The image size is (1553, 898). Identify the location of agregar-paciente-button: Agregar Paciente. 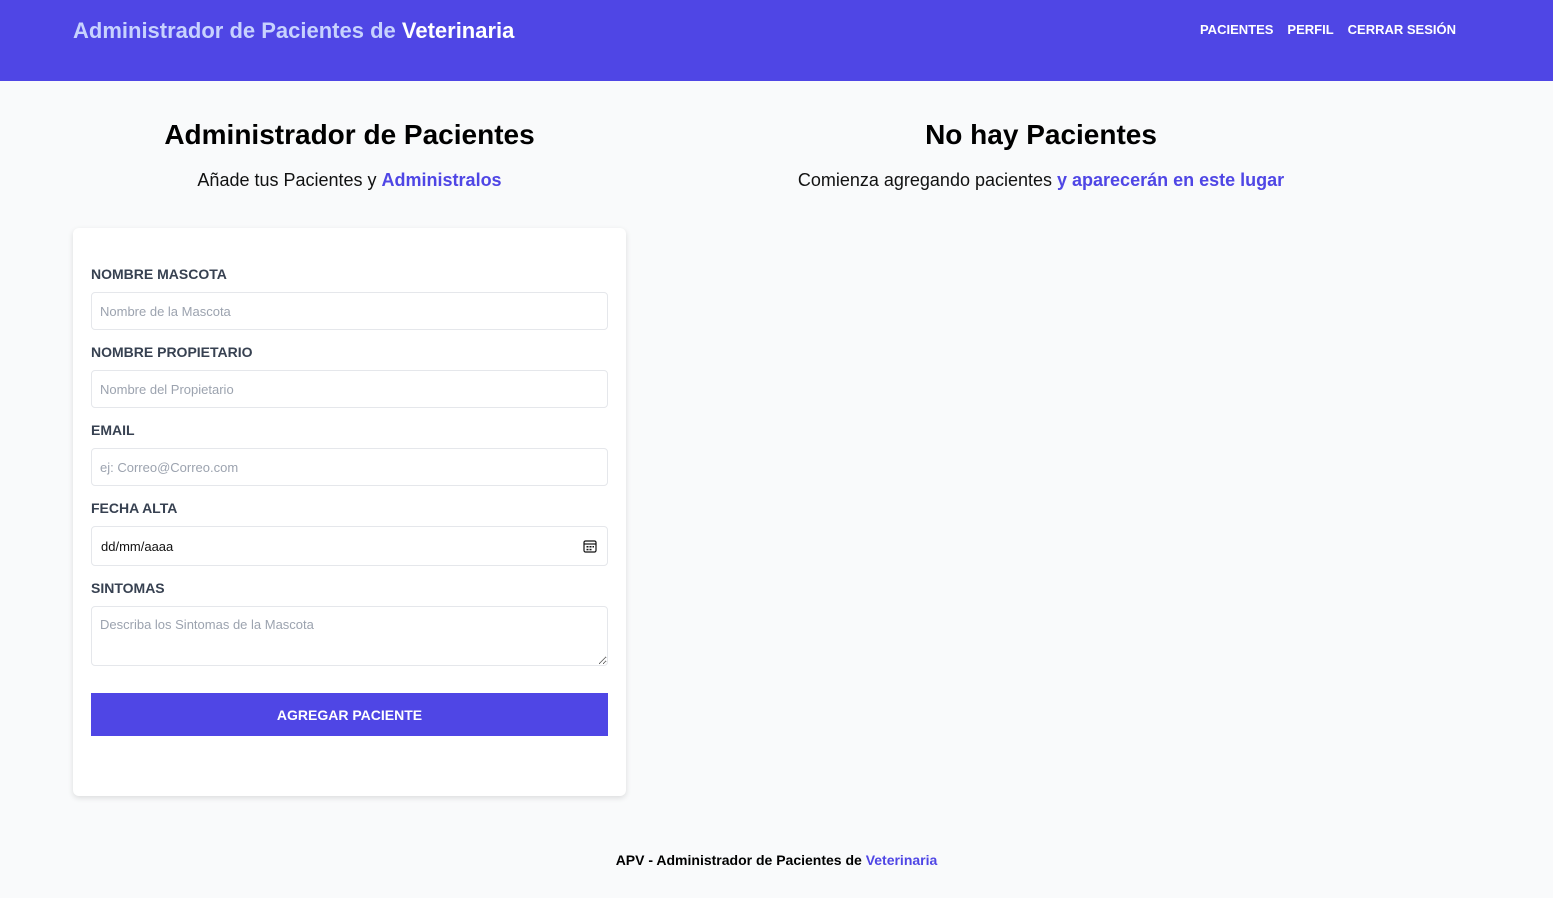
(349, 714).